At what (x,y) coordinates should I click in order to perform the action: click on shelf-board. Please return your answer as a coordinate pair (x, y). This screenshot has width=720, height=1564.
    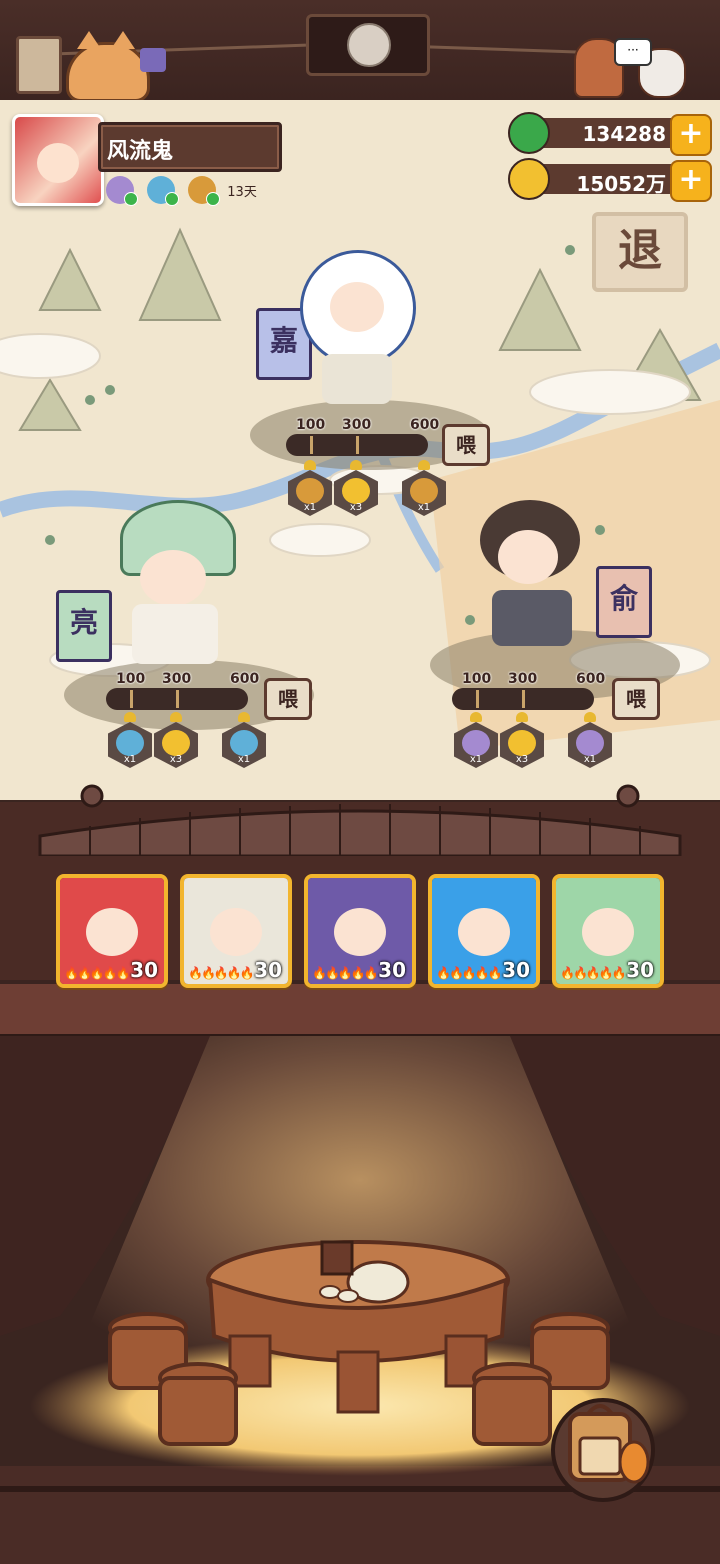
    Looking at the image, I should click on (360, 1009).